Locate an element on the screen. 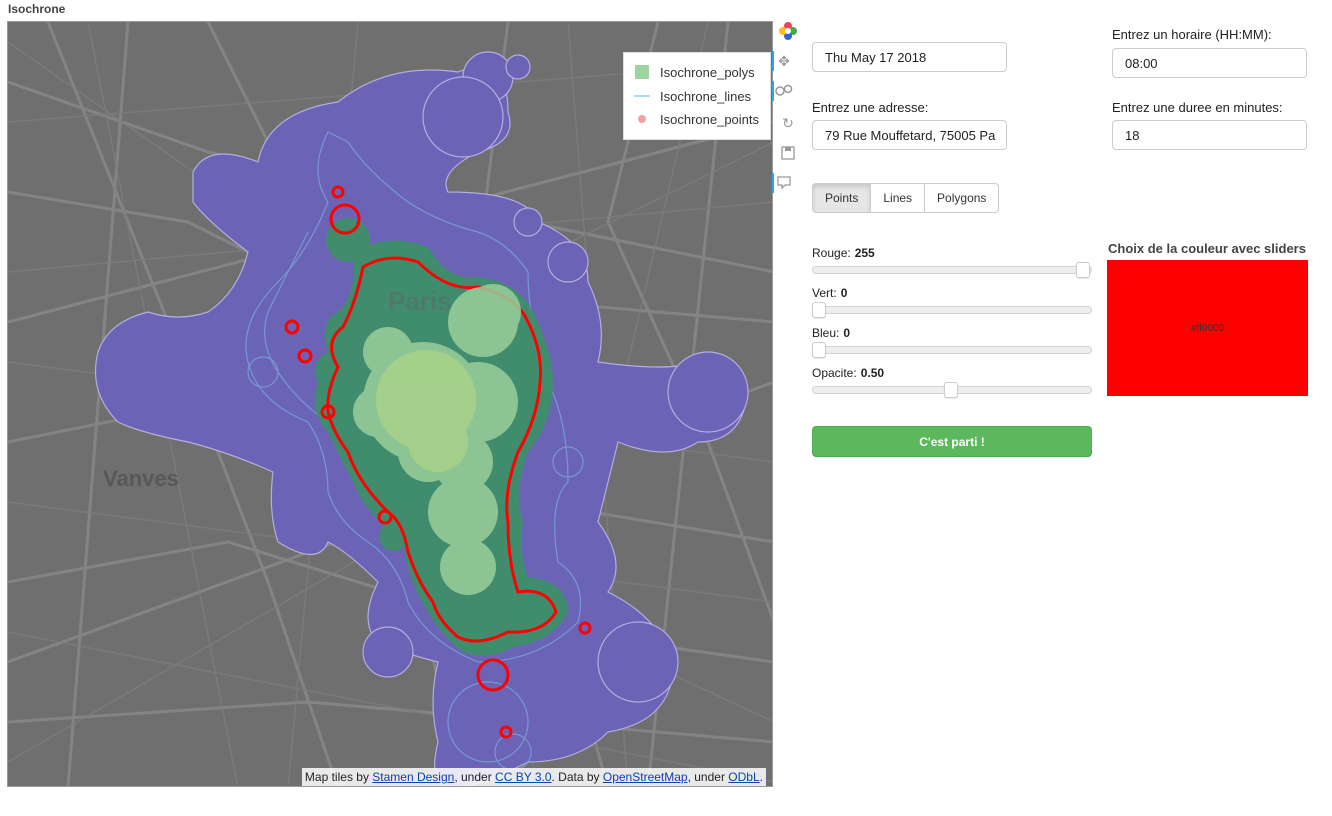  legend-label: Isochrone_polys is located at coordinates (707, 72).